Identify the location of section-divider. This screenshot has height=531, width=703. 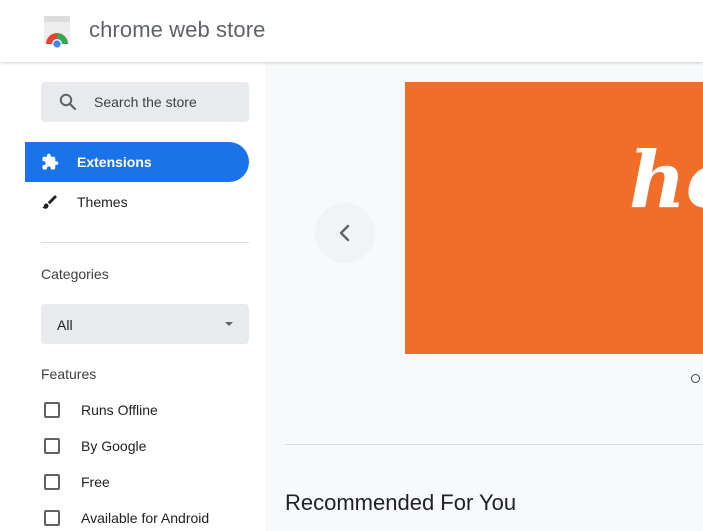
(494, 444).